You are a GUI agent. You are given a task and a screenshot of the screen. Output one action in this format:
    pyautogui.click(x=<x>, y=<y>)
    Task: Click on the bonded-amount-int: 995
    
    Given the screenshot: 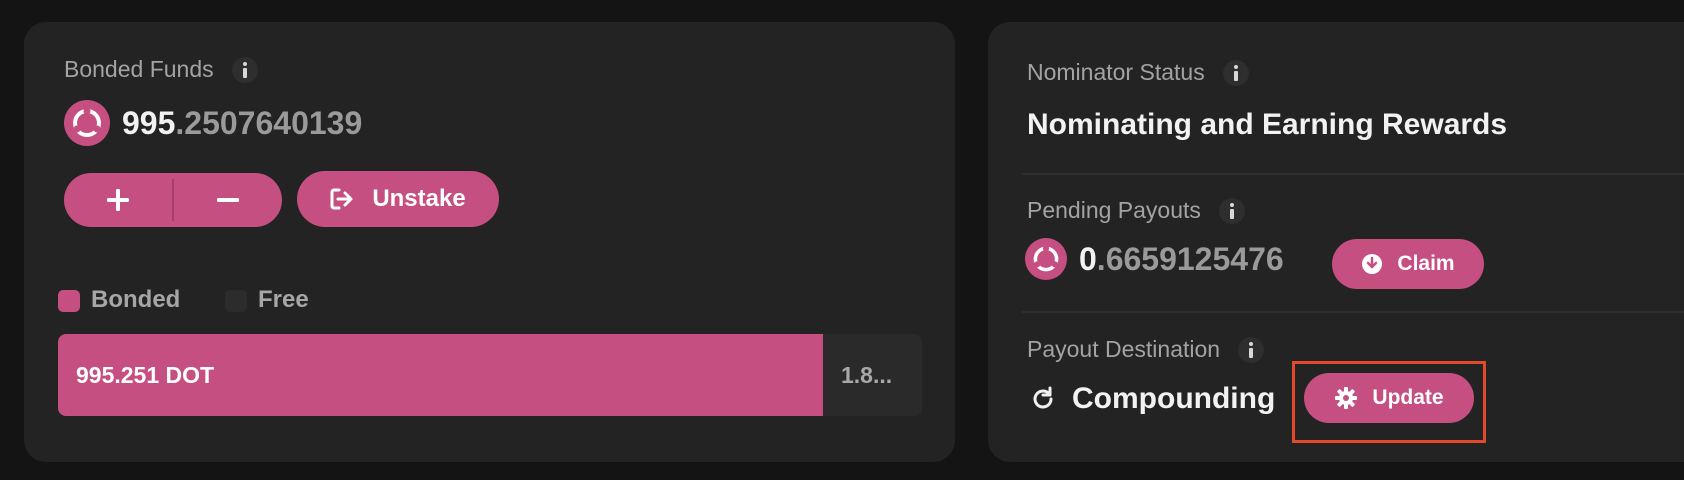 What is the action you would take?
    pyautogui.click(x=149, y=122)
    